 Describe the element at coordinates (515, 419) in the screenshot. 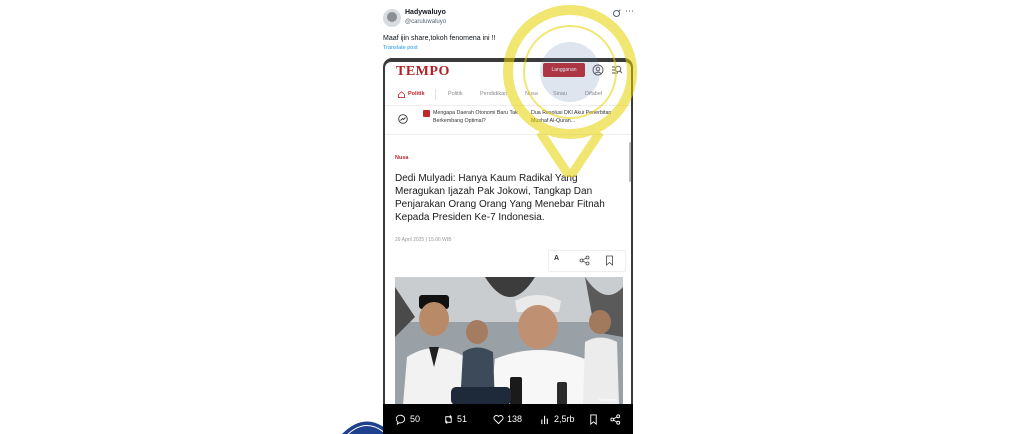

I see `like-count: 138` at that location.